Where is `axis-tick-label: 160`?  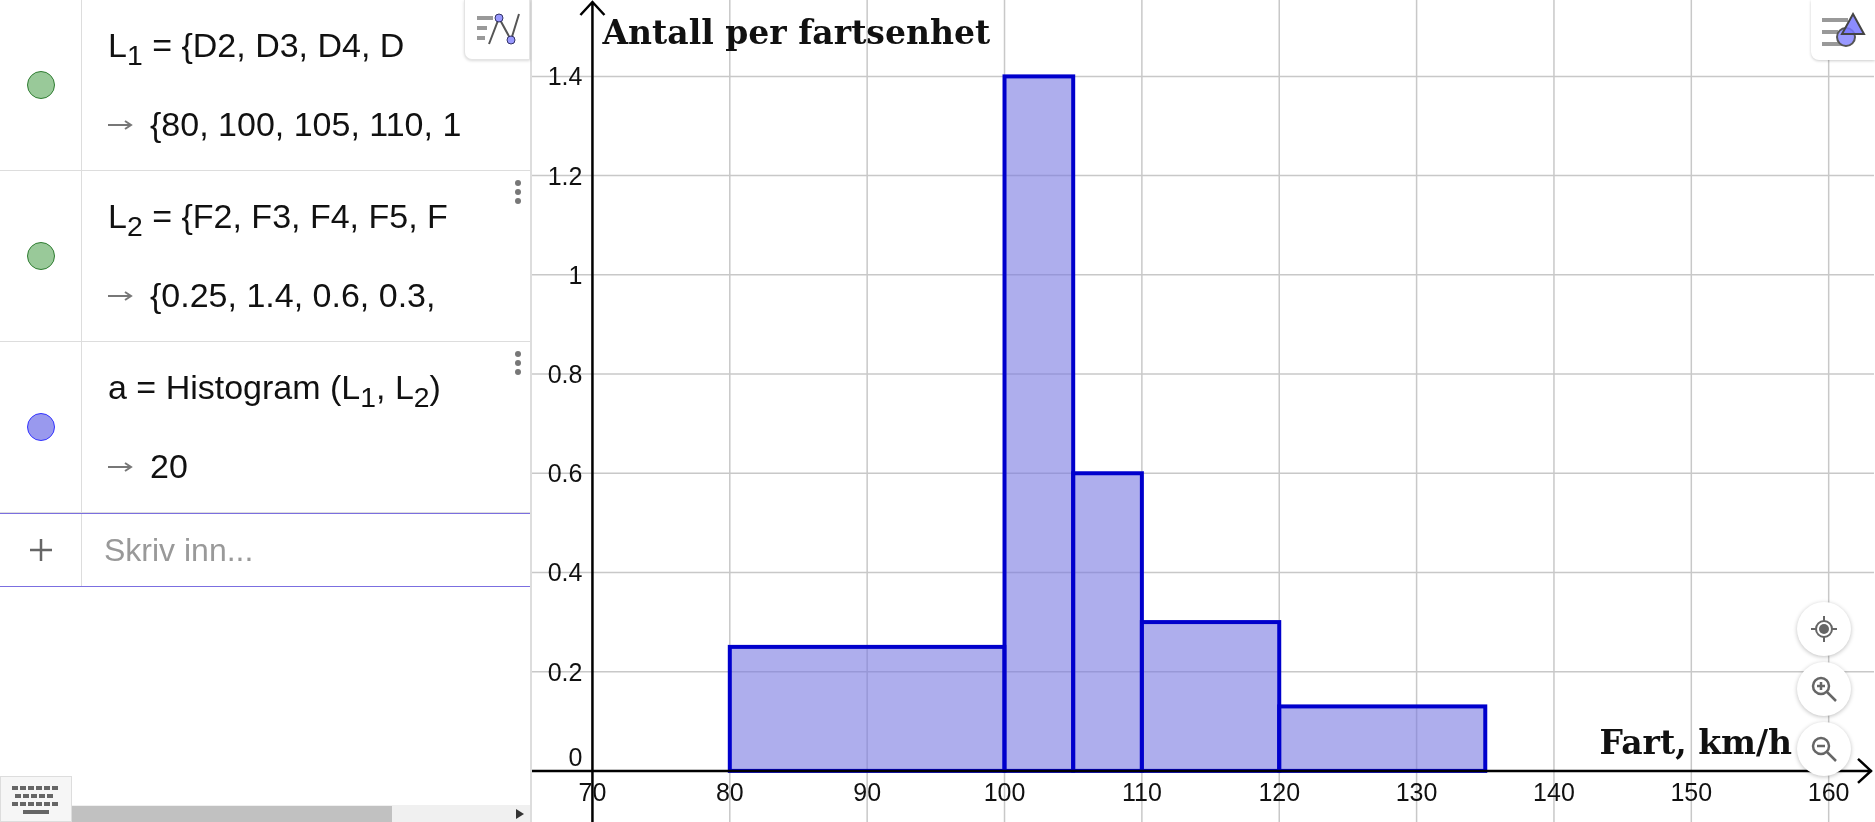 axis-tick-label: 160 is located at coordinates (1828, 791).